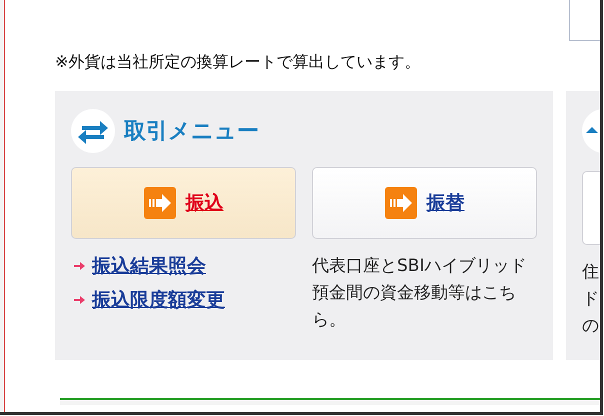  What do you see at coordinates (149, 266) in the screenshot?
I see `menu-link: 振込結果照会` at bounding box center [149, 266].